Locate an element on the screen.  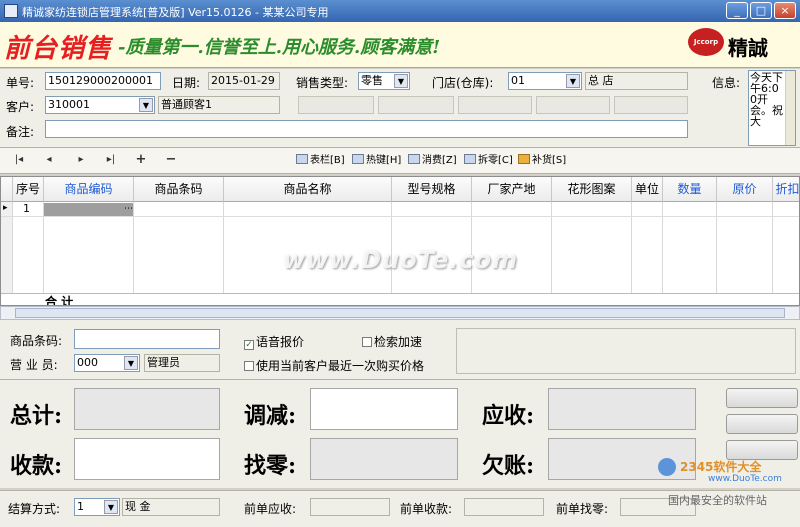
pay-method-label: 结算方式: is located at coordinates (34, 509).